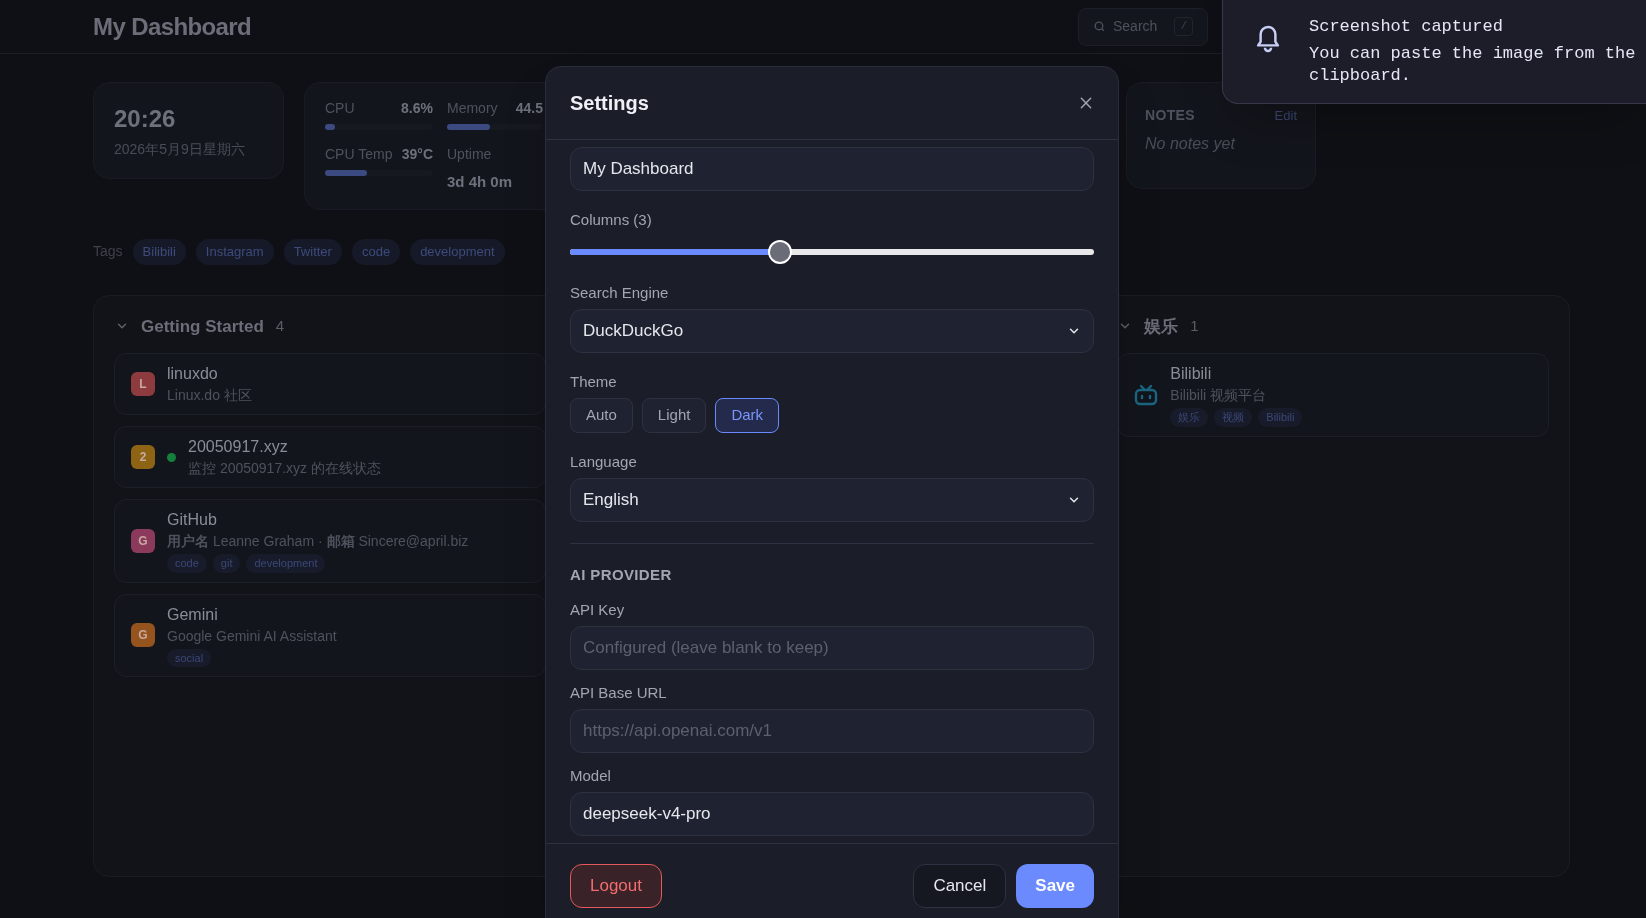 The image size is (1646, 918). I want to click on tag-chip: 视频, so click(1233, 417).